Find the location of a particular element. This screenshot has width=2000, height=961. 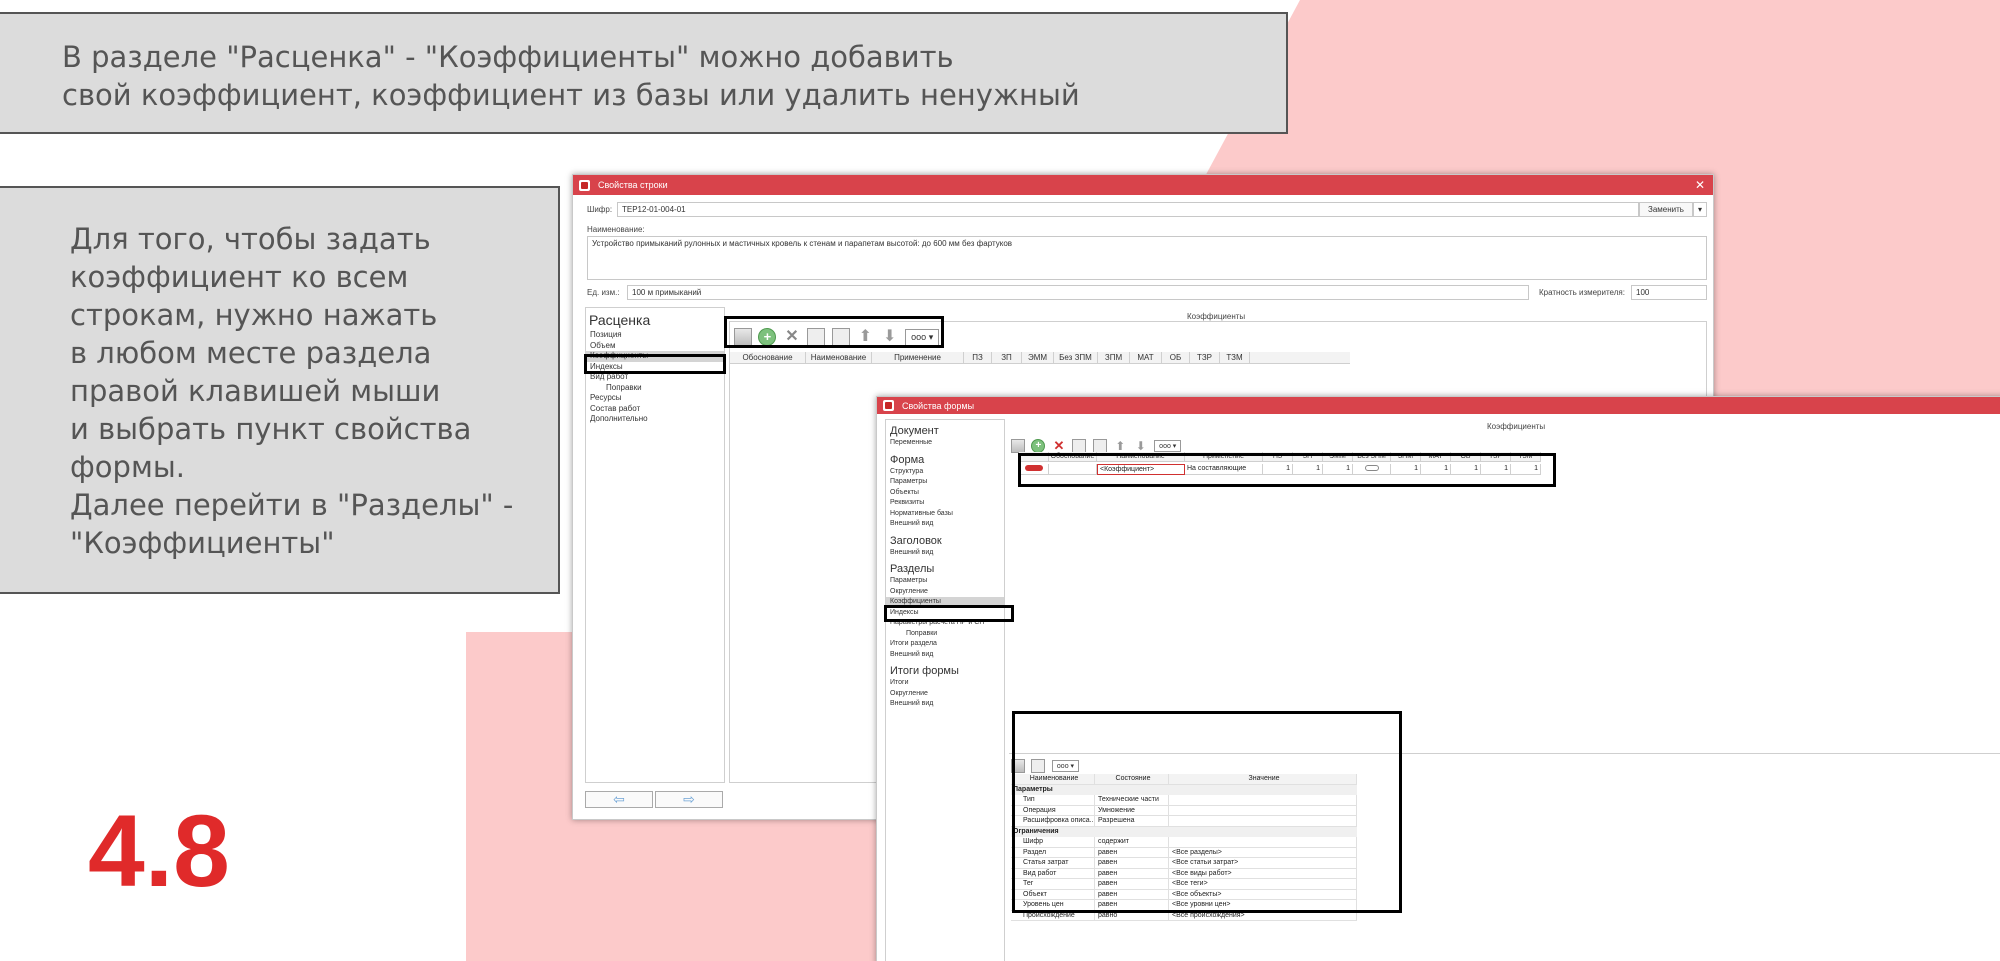

row-toggle is located at coordinates (1034, 469).